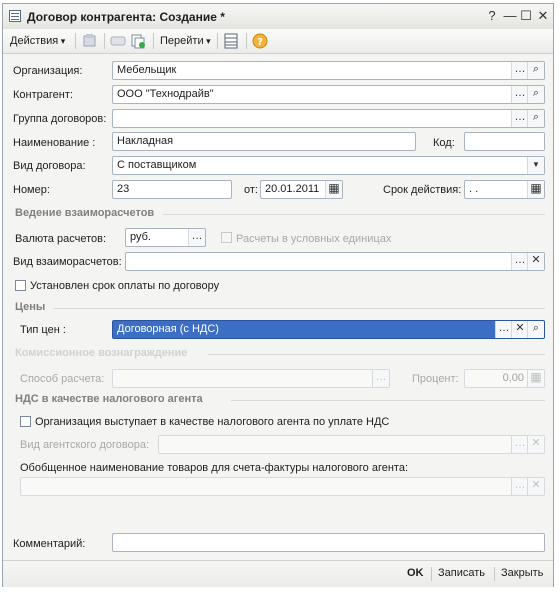  What do you see at coordinates (504, 141) in the screenshot?
I see `code-input` at bounding box center [504, 141].